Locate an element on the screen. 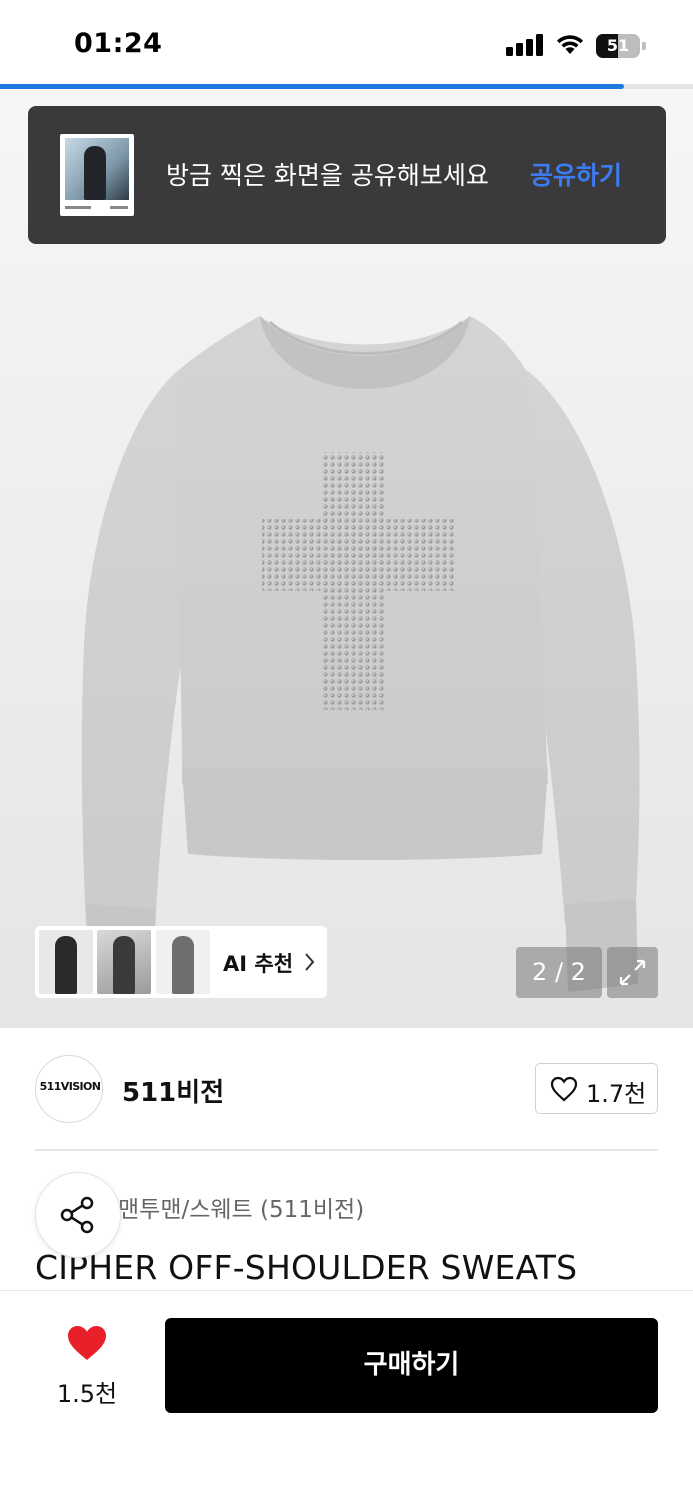 The image size is (693, 1500). expand-icon is located at coordinates (632, 972).